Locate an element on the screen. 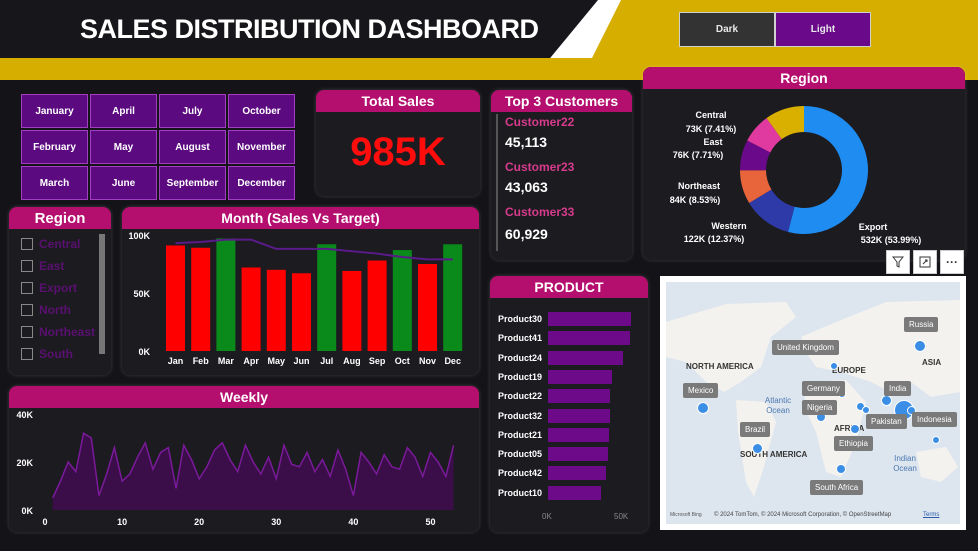  light-theme-button: Light is located at coordinates (823, 29).